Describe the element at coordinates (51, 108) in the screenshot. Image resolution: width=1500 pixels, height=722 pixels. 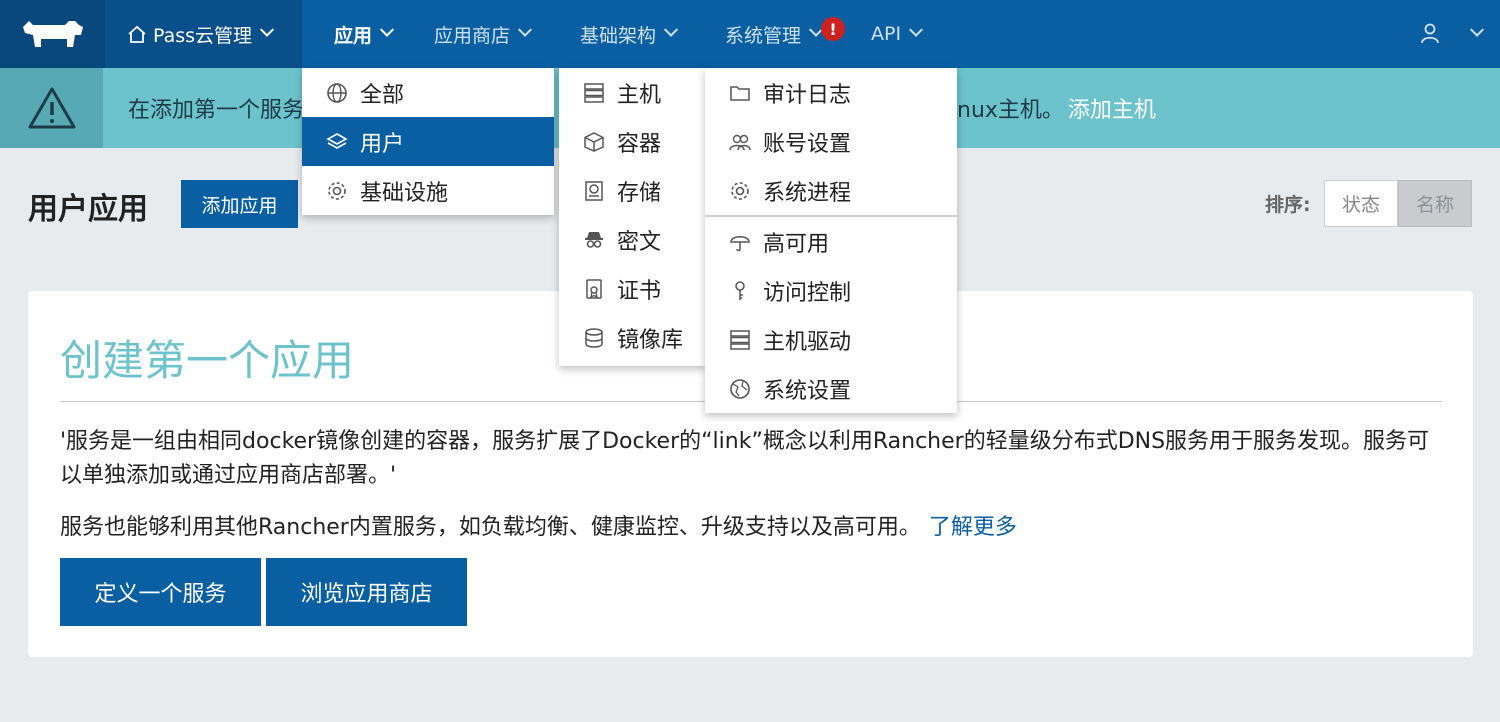
I see `warning-icon` at that location.